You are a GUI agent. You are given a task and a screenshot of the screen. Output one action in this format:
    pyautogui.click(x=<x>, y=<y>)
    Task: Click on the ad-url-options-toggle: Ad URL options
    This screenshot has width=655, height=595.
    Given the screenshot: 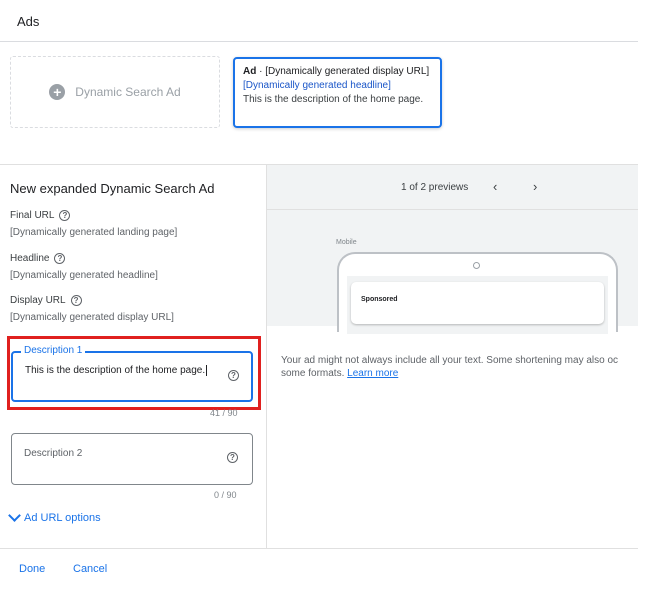 What is the action you would take?
    pyautogui.click(x=54, y=516)
    